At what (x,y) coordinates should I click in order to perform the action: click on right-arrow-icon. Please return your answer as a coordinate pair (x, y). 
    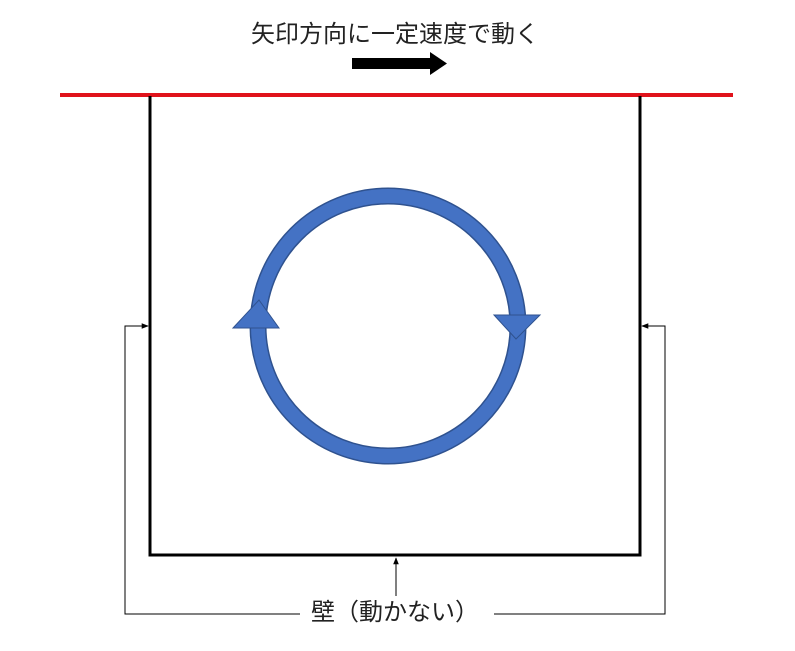
    Looking at the image, I should click on (399, 63).